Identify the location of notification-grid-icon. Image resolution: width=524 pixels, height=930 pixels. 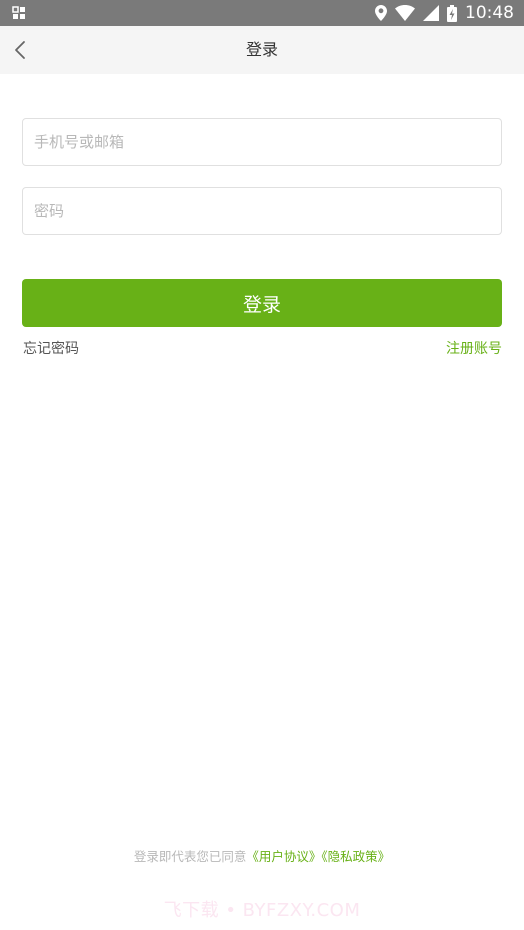
(18, 12).